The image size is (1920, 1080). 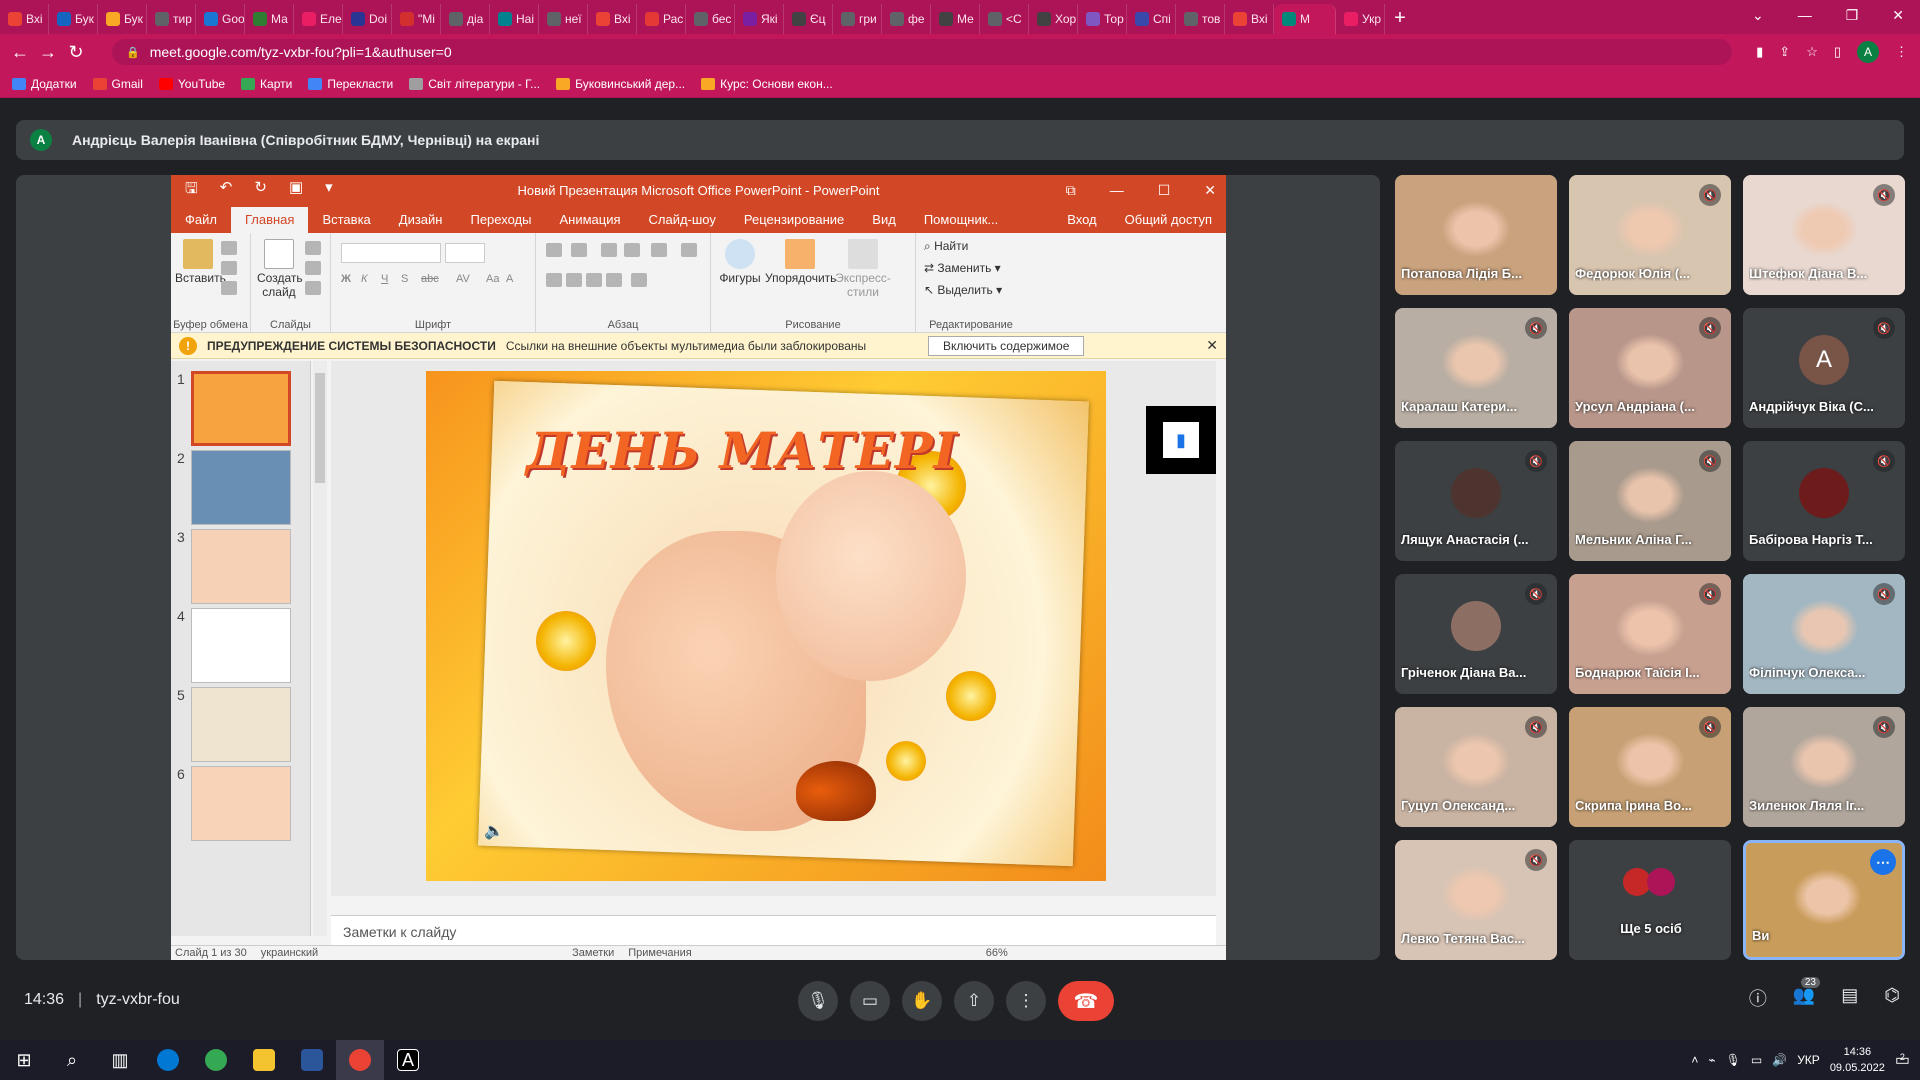 I want to click on bookmark-item: YouTube, so click(x=191, y=84).